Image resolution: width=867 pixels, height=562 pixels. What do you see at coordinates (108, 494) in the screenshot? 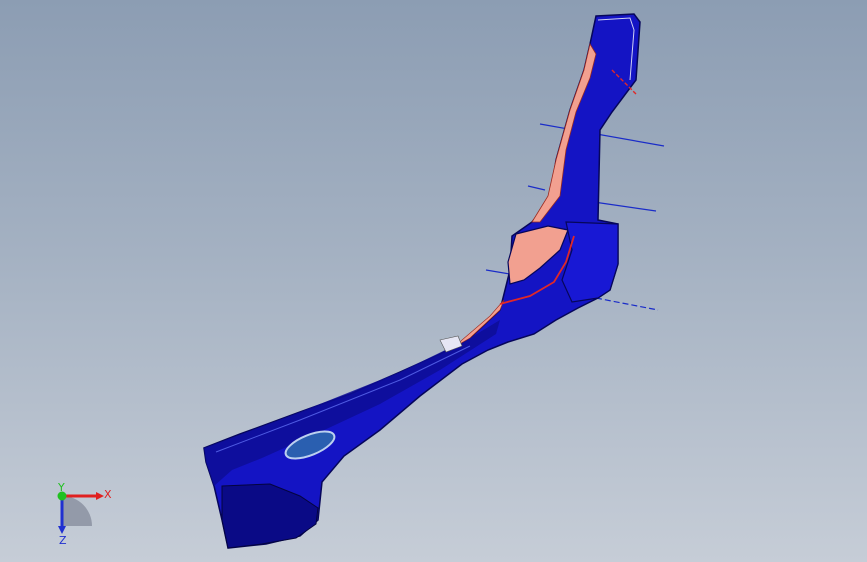
I see `triad-x-label: X` at bounding box center [108, 494].